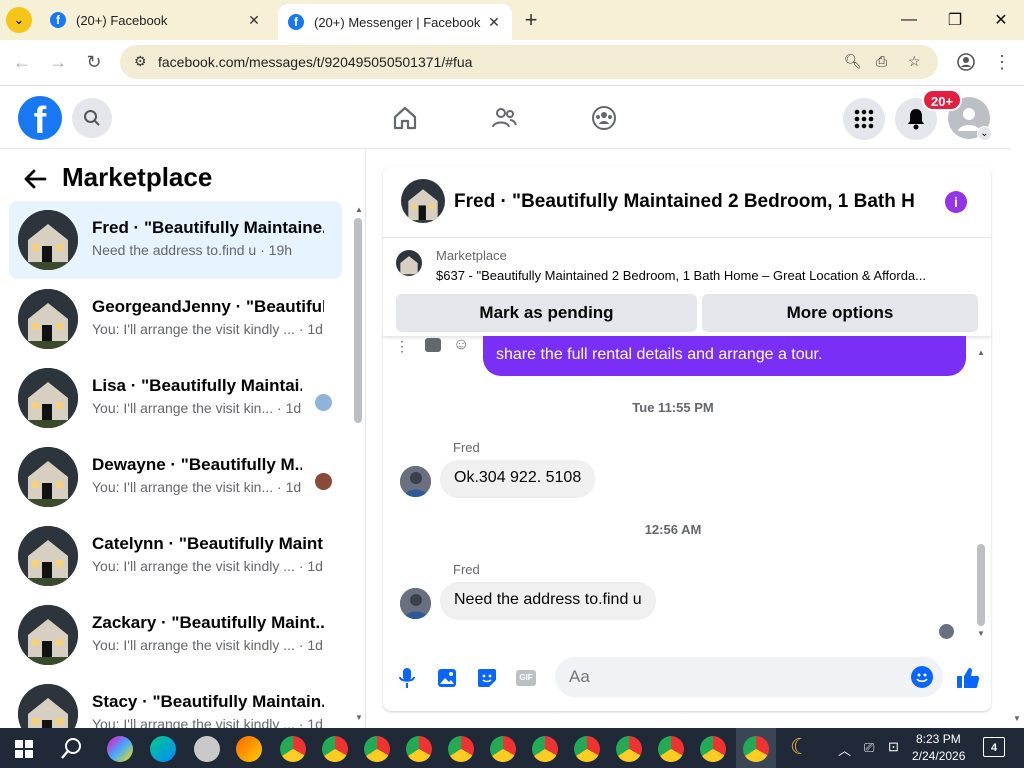  What do you see at coordinates (58, 62) in the screenshot?
I see `forward-icon: →` at bounding box center [58, 62].